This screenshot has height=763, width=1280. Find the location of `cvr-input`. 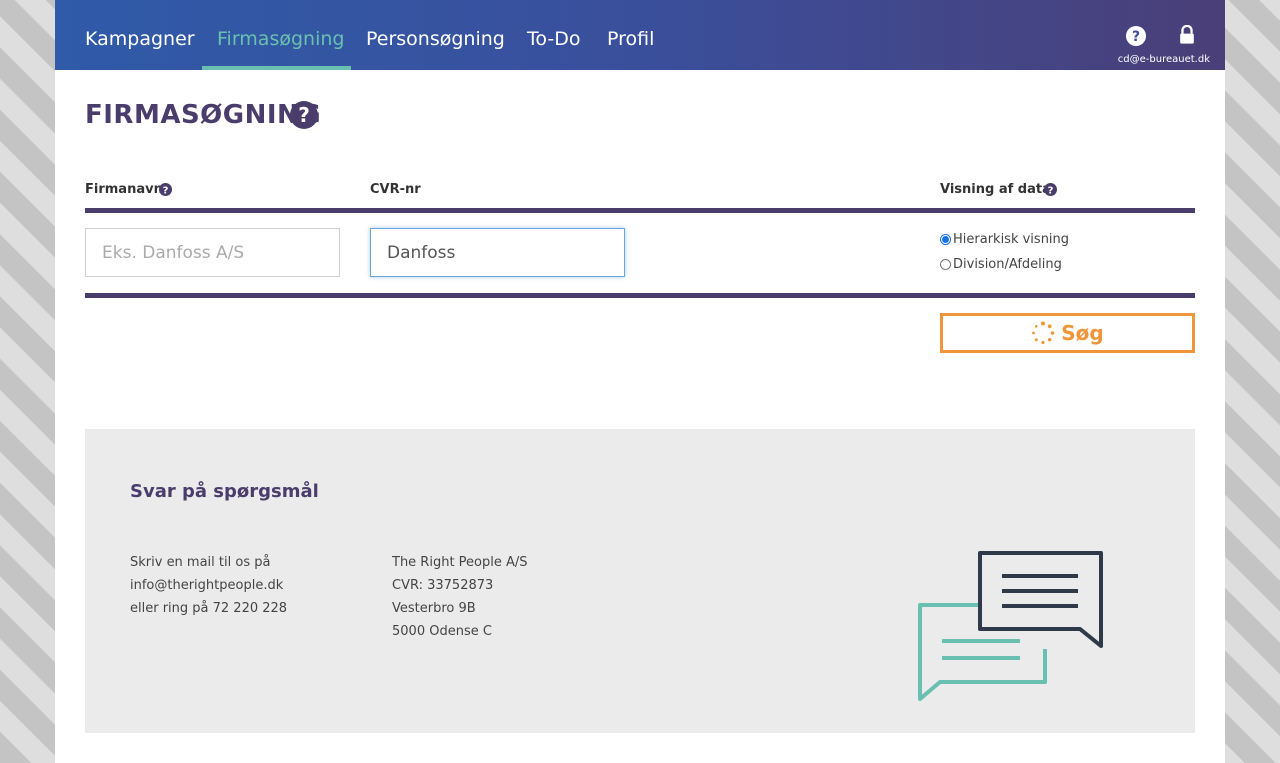

cvr-input is located at coordinates (497, 252).